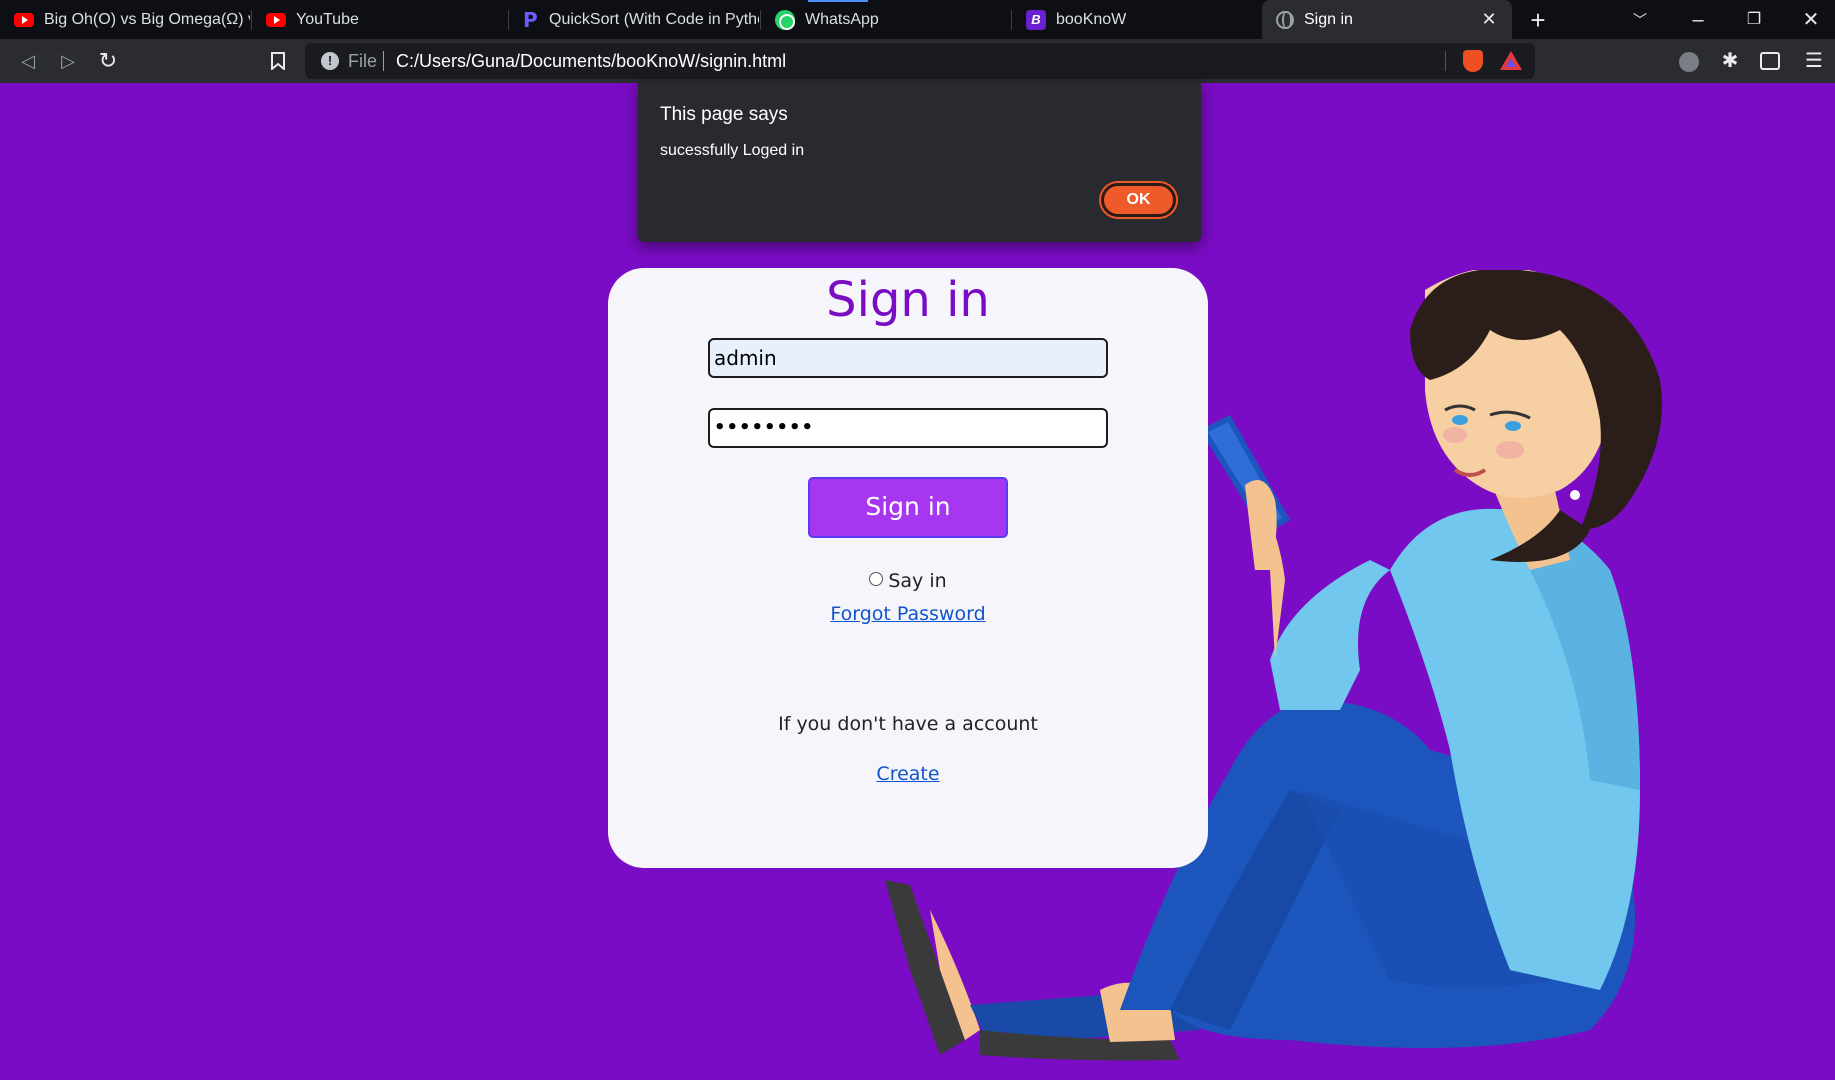 Image resolution: width=1835 pixels, height=1080 pixels. I want to click on programiz-icon: P, so click(530, 19).